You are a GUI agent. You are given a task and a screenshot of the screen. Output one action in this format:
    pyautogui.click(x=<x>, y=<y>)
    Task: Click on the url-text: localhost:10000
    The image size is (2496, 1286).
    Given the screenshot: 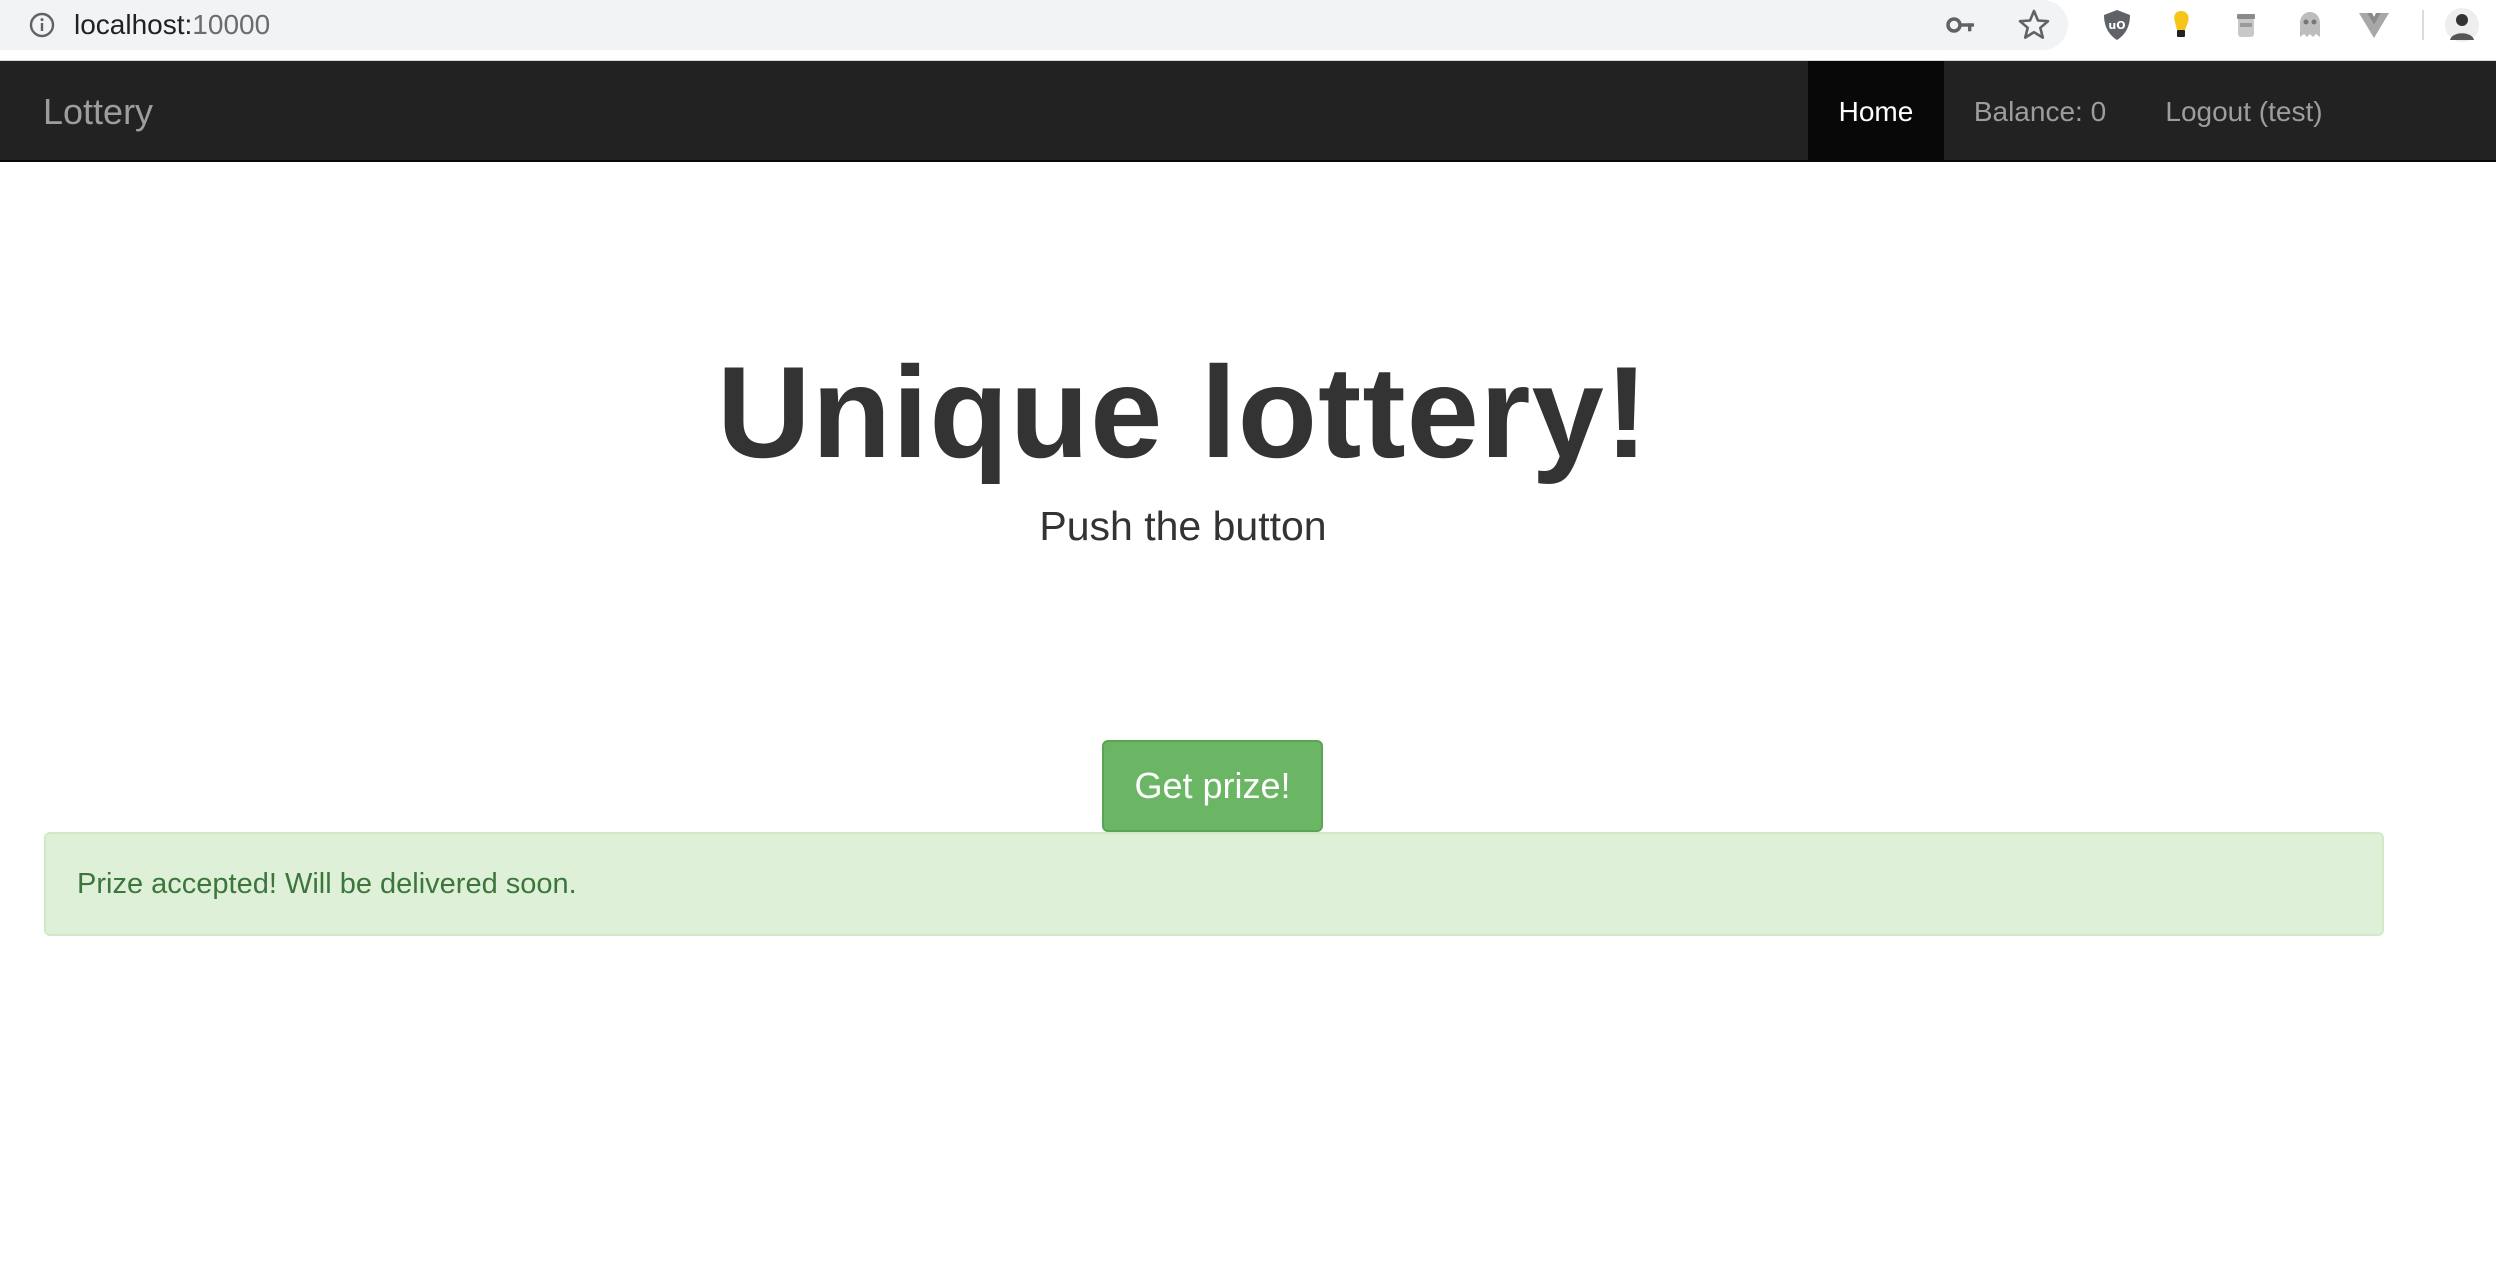 What is the action you would take?
    pyautogui.click(x=172, y=25)
    